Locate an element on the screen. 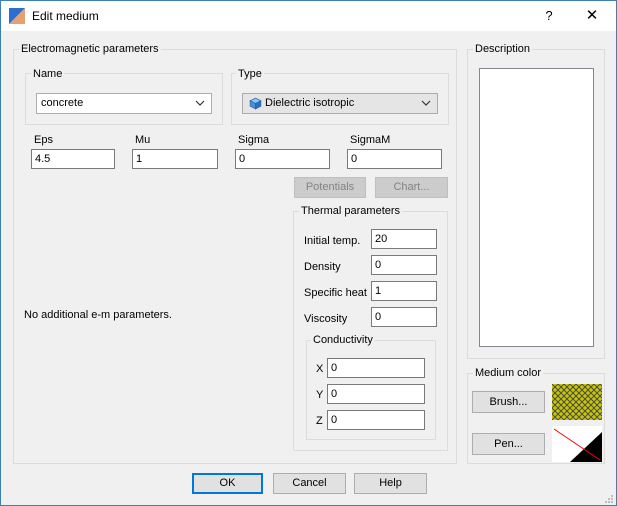 This screenshot has width=617, height=506. type-combo: Dielectric isotropic is located at coordinates (340, 103).